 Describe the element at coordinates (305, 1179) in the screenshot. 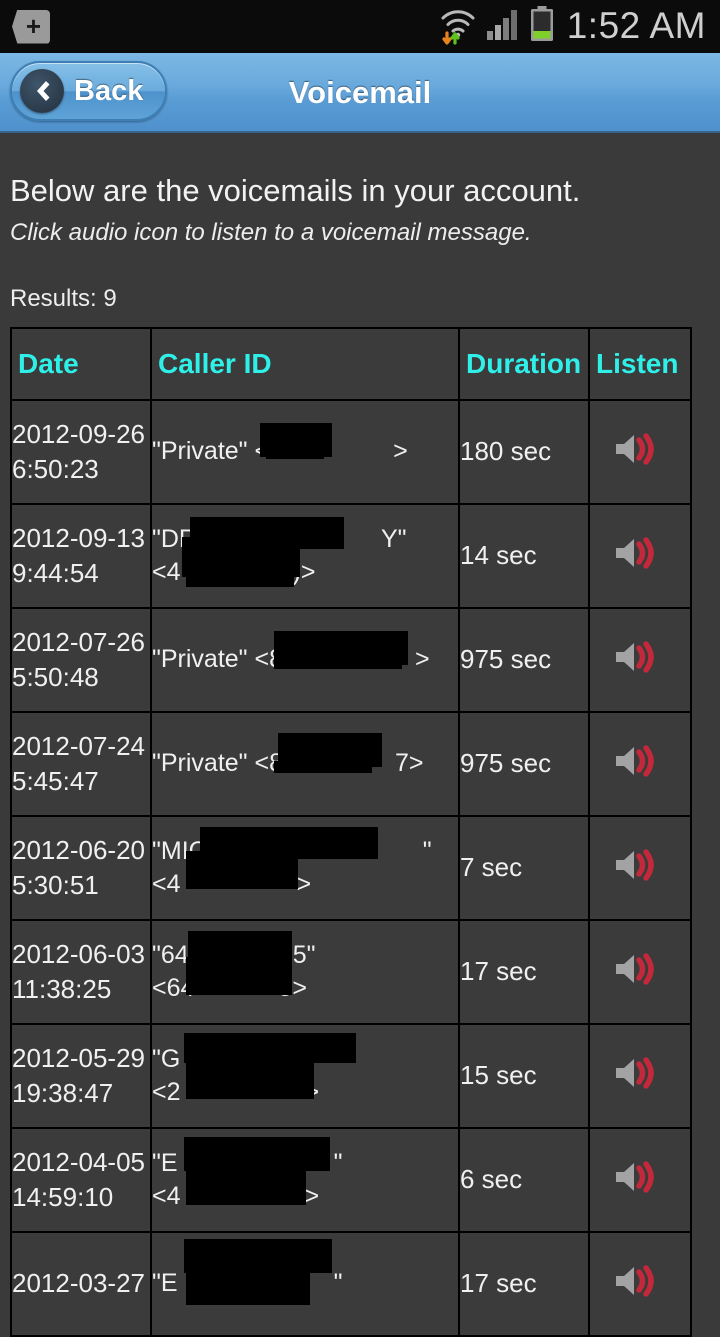

I see `cell-caller-id: "E " <4 >` at that location.